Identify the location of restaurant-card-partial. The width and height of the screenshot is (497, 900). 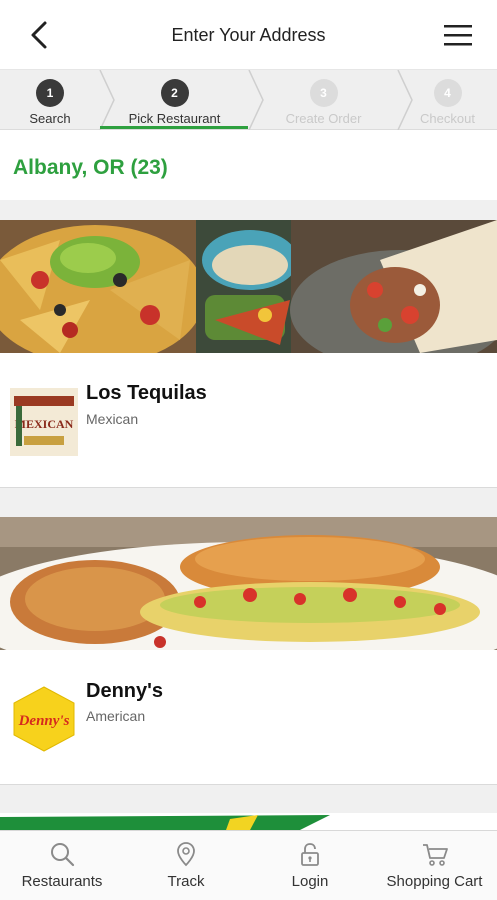
(248, 821).